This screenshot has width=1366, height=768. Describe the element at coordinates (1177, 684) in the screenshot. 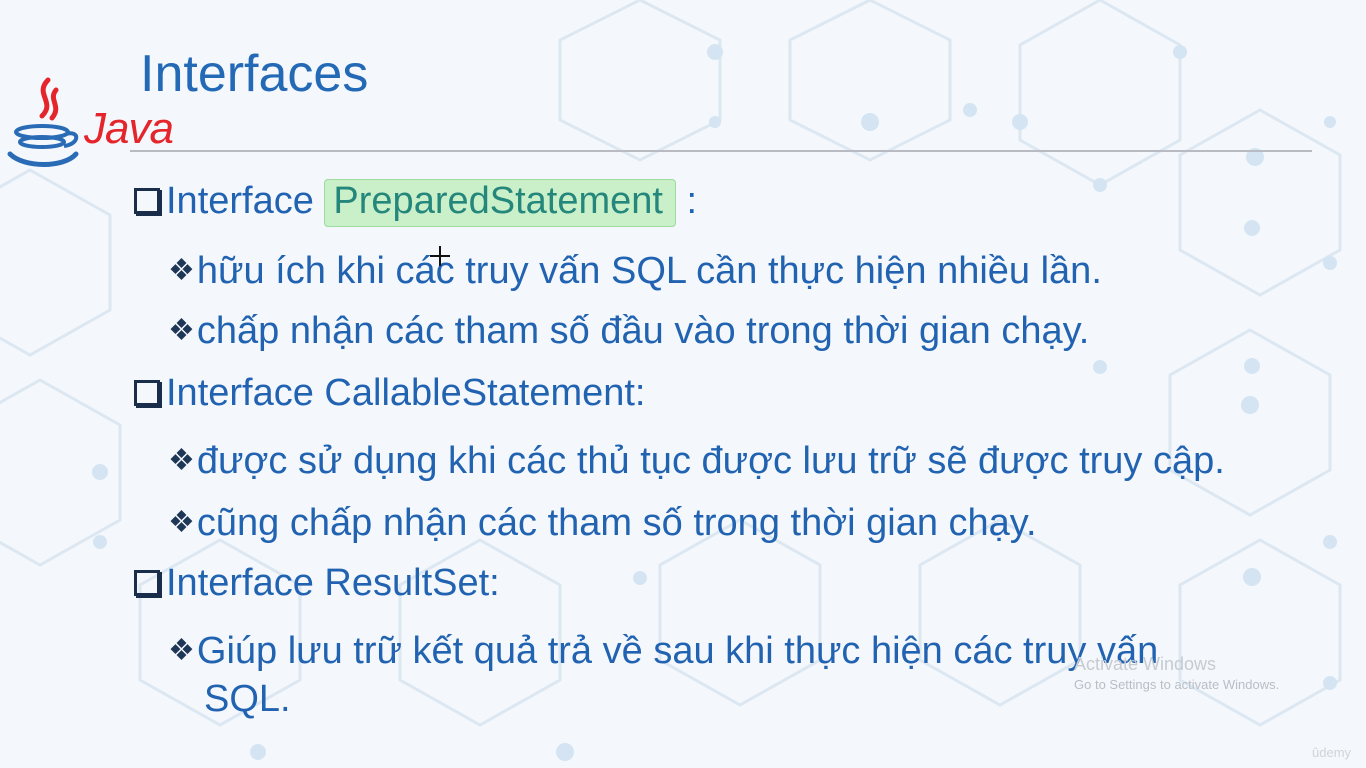

I see `activate-windows-subtitle: Go to Settings to activate Windows.` at that location.